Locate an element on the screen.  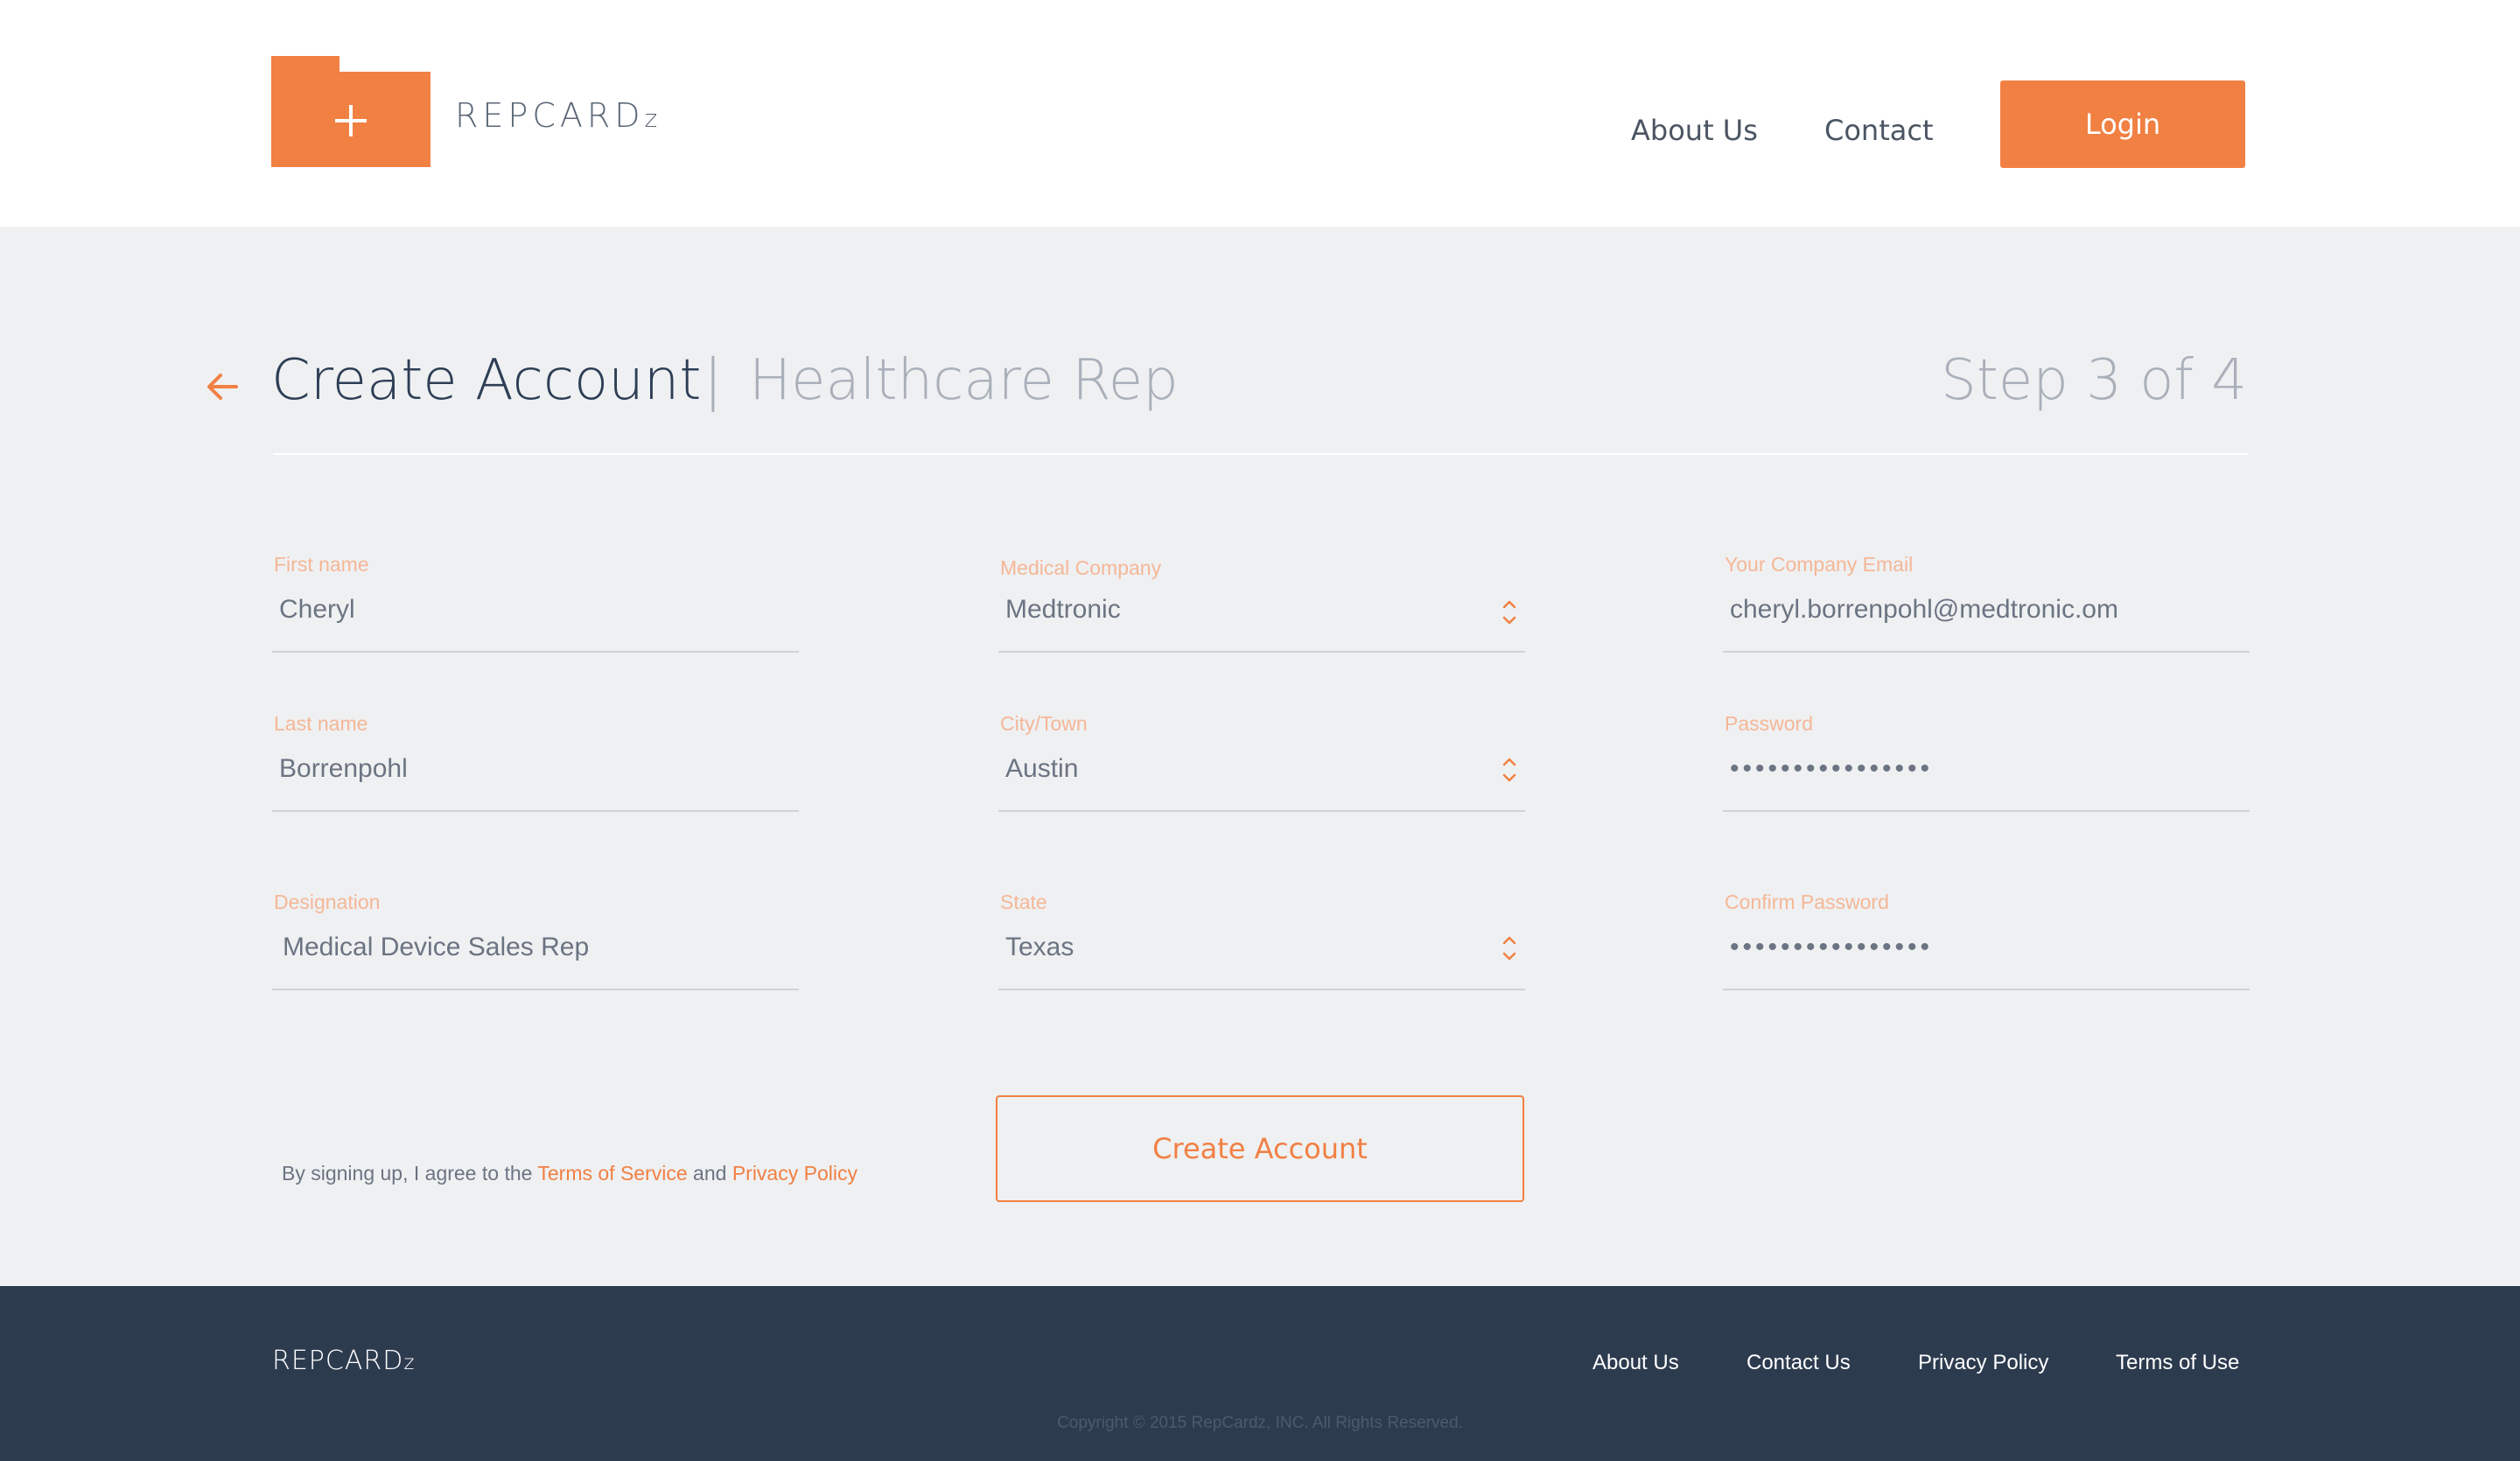
confirm-password-underline is located at coordinates (1986, 989).